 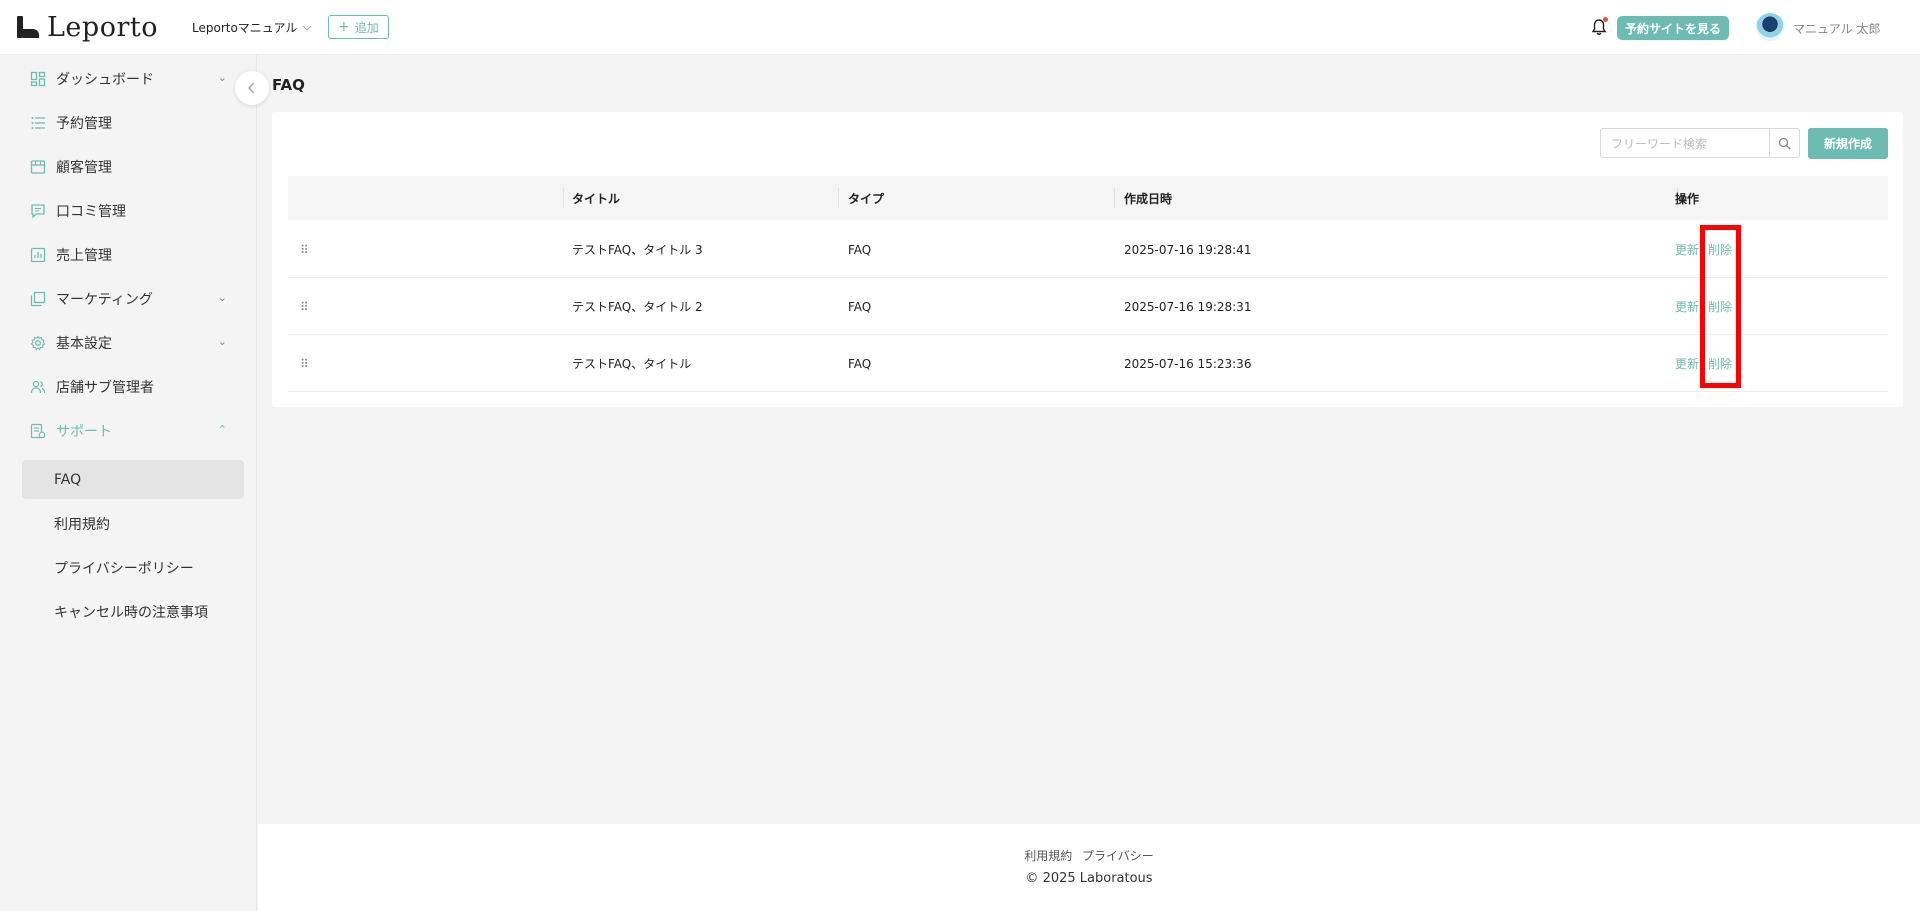 I want to click on footer-copyright: © 2025 Laboratous, so click(x=1089, y=878).